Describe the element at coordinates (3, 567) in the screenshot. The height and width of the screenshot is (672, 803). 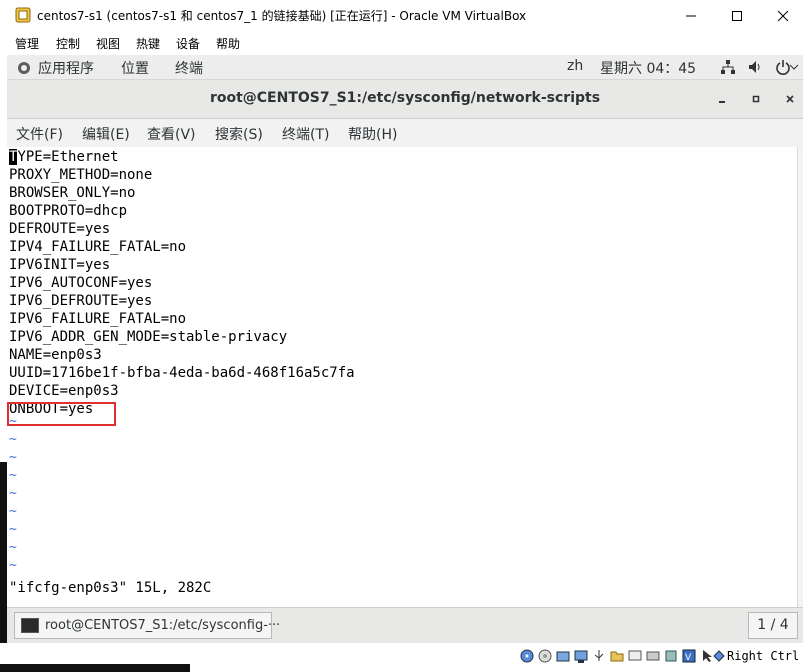
I see `left-desktop-dark-area` at that location.